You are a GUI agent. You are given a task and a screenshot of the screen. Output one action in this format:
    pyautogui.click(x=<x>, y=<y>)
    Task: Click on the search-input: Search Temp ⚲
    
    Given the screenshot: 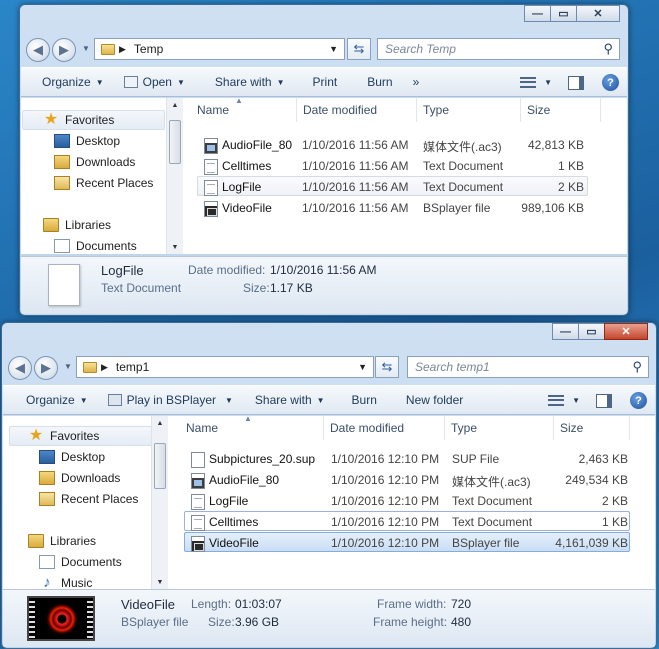 What is the action you would take?
    pyautogui.click(x=498, y=49)
    